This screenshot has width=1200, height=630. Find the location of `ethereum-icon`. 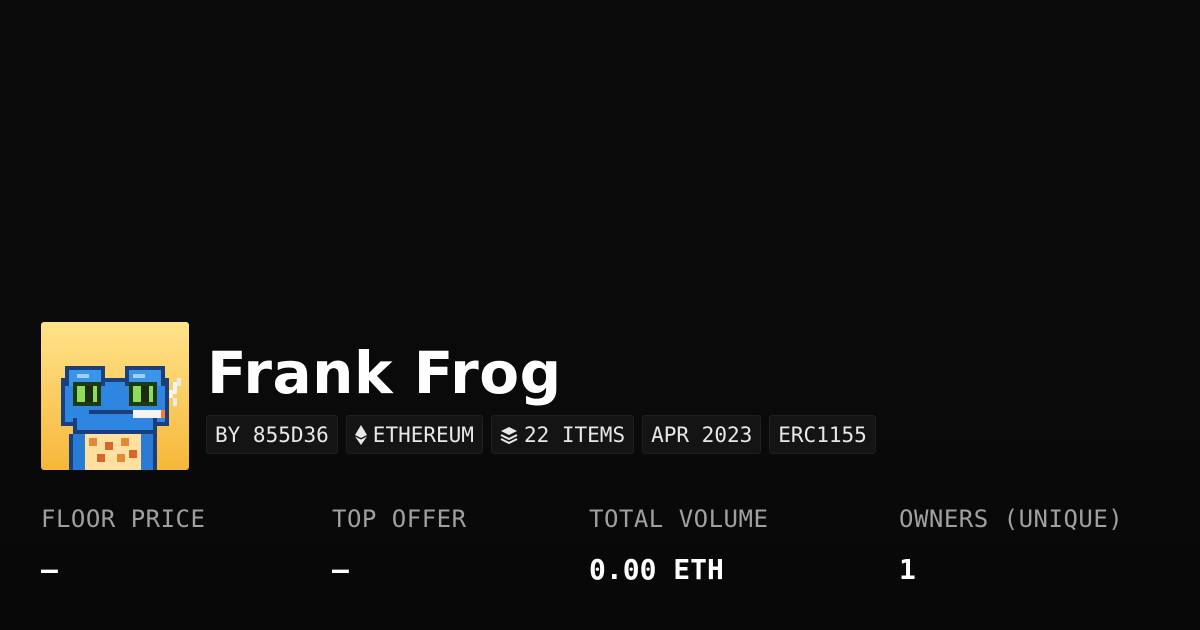

ethereum-icon is located at coordinates (360, 434).